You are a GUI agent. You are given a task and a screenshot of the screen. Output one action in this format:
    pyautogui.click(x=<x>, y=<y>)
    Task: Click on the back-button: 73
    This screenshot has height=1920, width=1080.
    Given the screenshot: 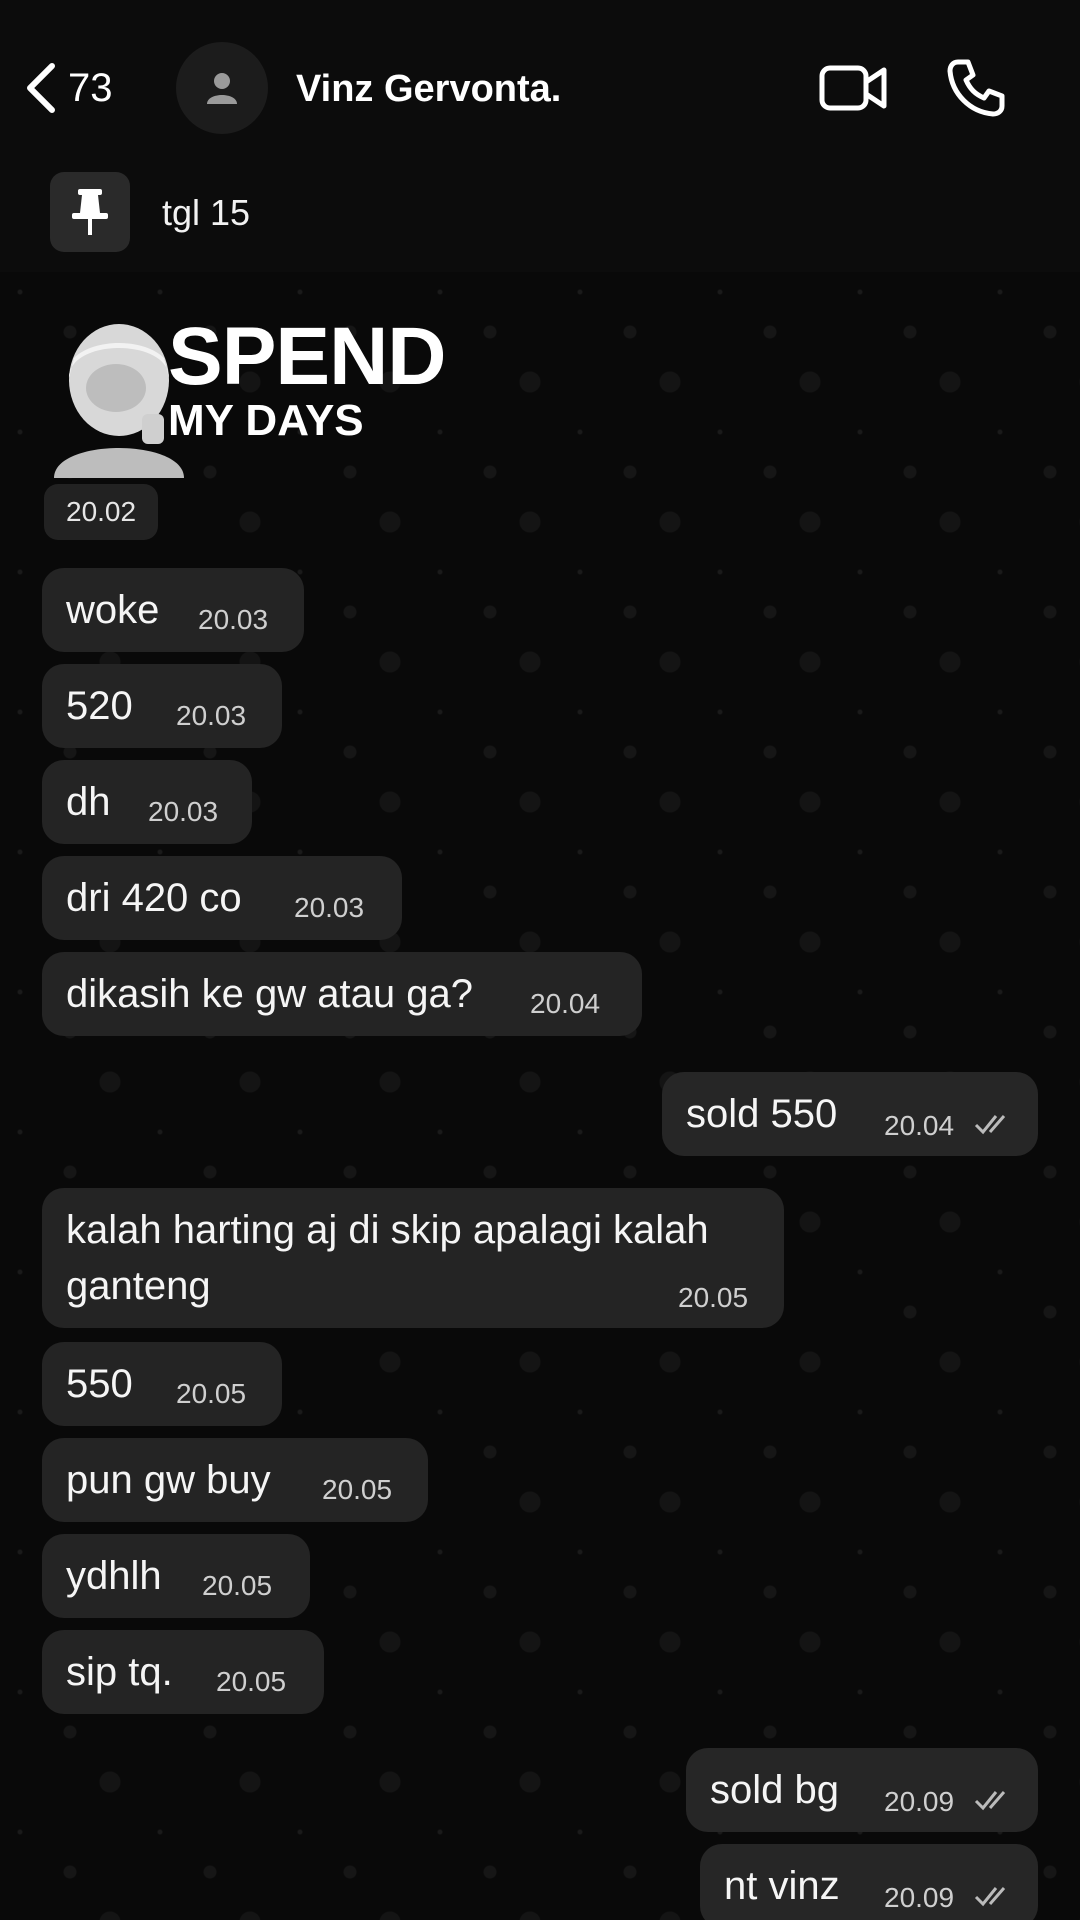 What is the action you would take?
    pyautogui.click(x=67, y=88)
    